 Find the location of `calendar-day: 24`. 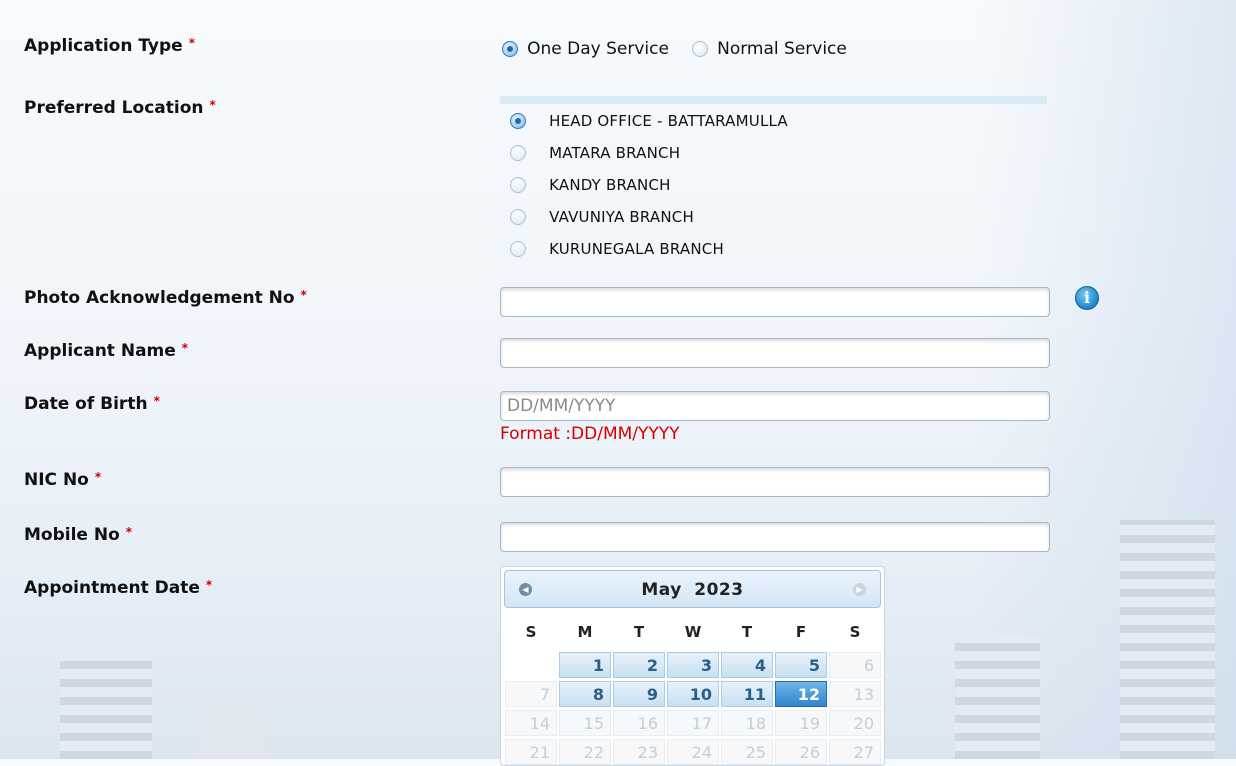

calendar-day: 24 is located at coordinates (693, 752).